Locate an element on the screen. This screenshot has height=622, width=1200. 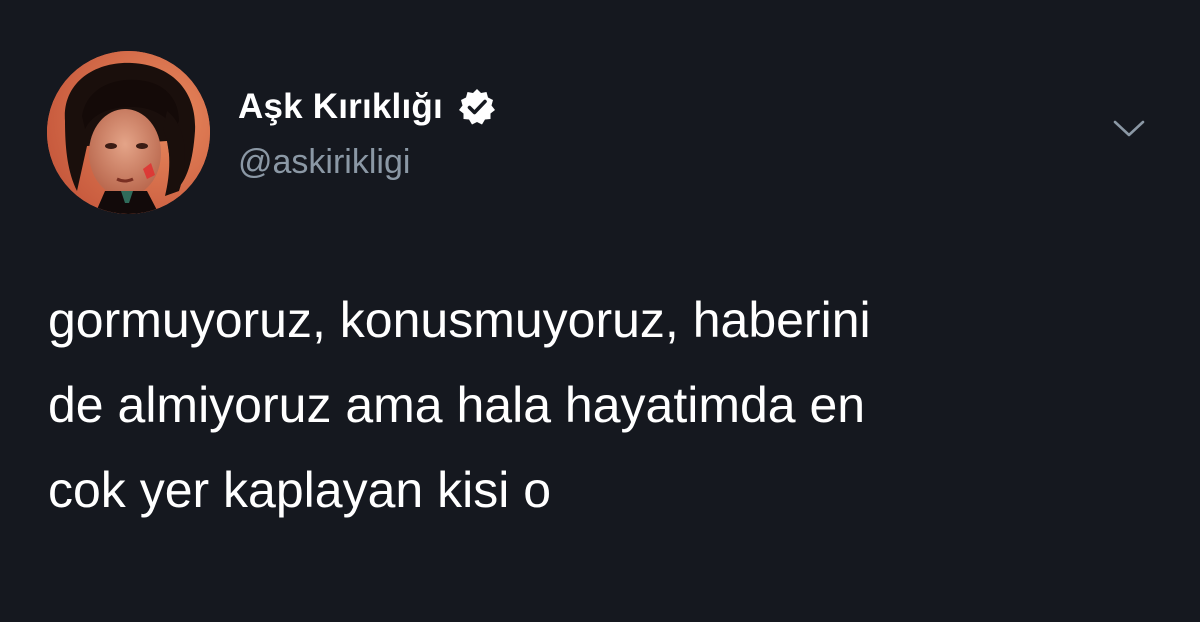
avatar-image is located at coordinates (128, 132).